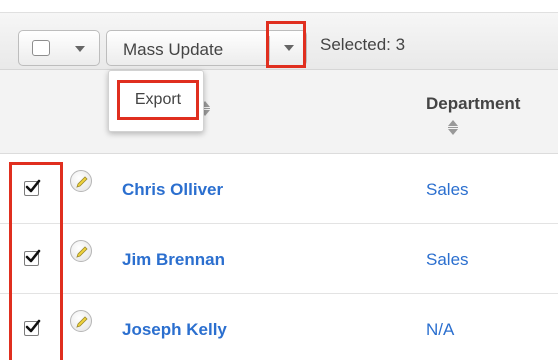  I want to click on record-name-link: Jim Brennan, so click(173, 260).